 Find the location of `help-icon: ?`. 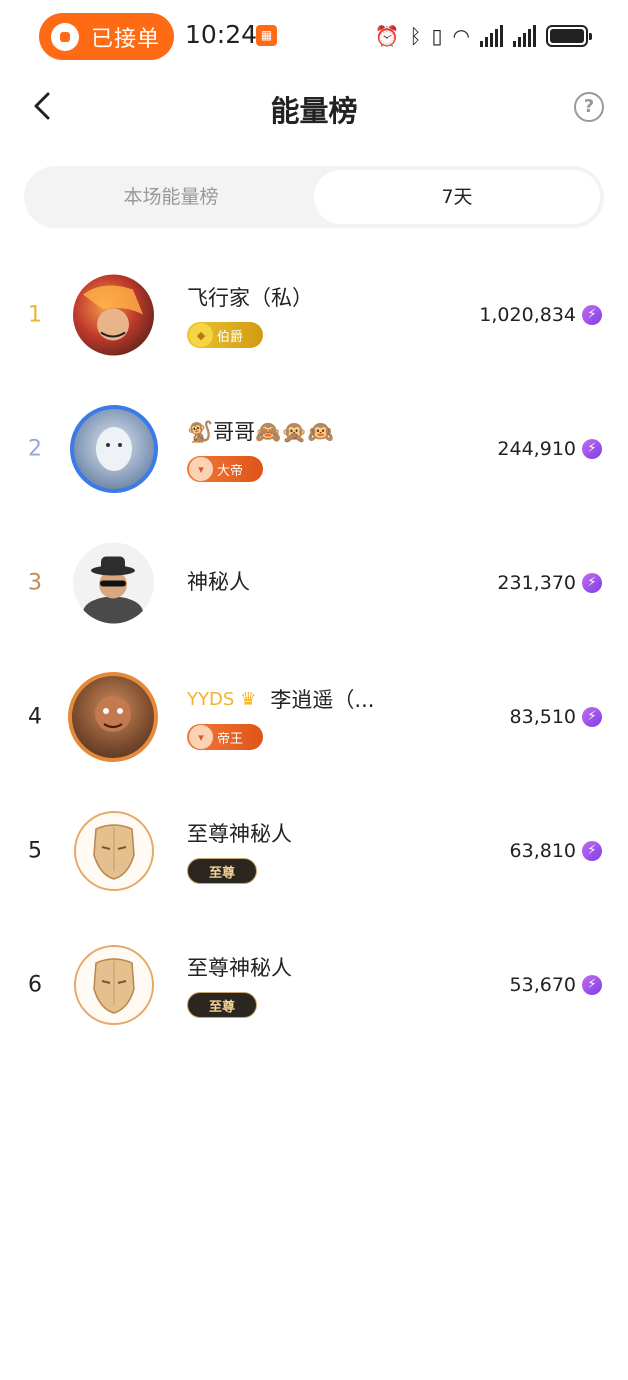

help-icon: ? is located at coordinates (589, 107).